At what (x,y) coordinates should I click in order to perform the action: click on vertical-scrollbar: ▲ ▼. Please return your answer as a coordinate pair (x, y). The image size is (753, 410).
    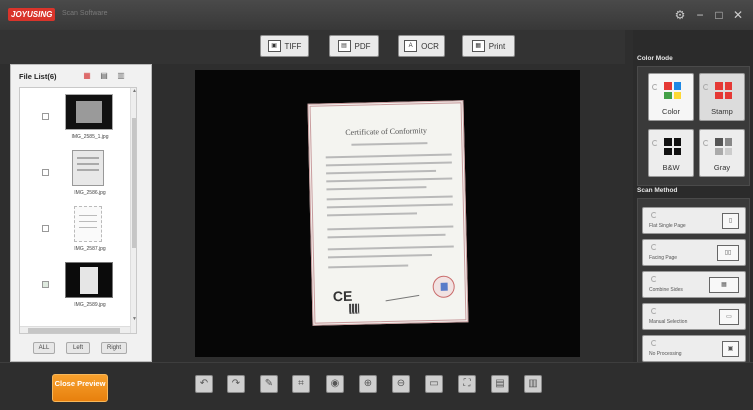
    Looking at the image, I should click on (133, 210).